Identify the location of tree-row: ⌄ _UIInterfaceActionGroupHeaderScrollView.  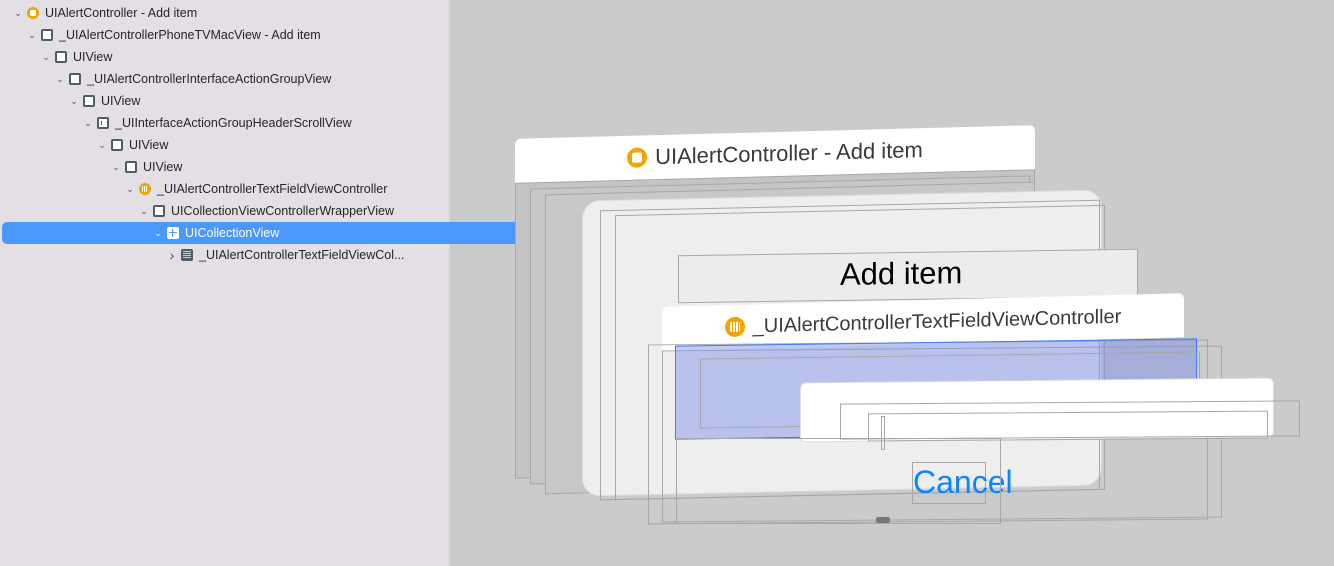
(176, 123).